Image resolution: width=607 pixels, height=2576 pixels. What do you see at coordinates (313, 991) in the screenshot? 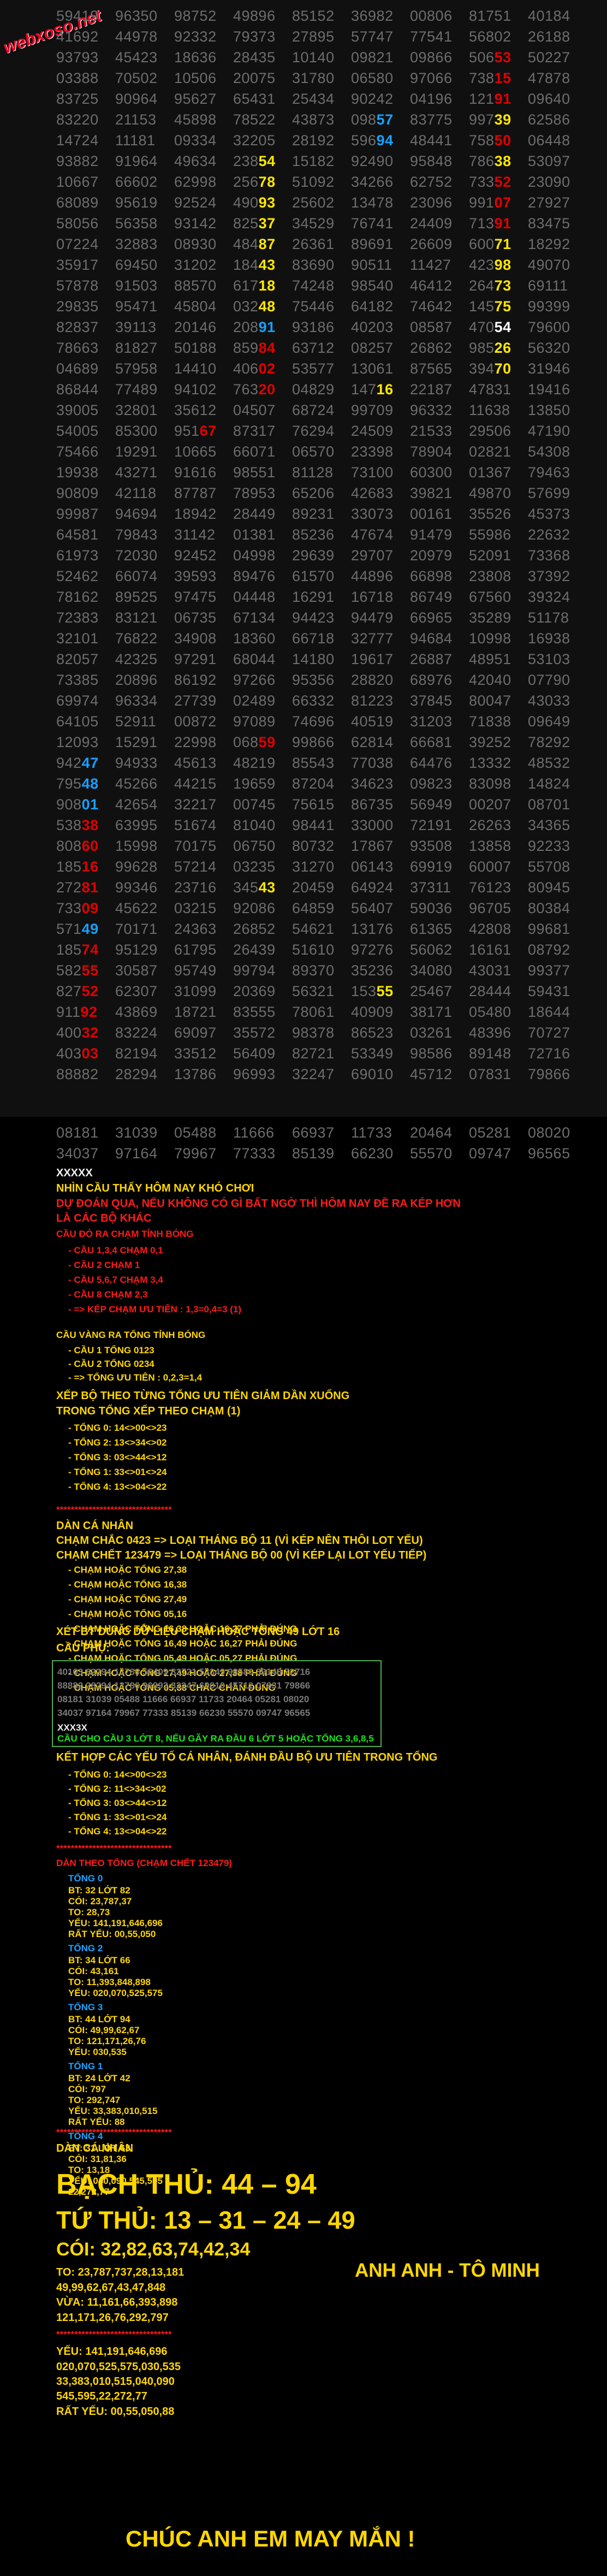
I see `number-cell: 56321` at bounding box center [313, 991].